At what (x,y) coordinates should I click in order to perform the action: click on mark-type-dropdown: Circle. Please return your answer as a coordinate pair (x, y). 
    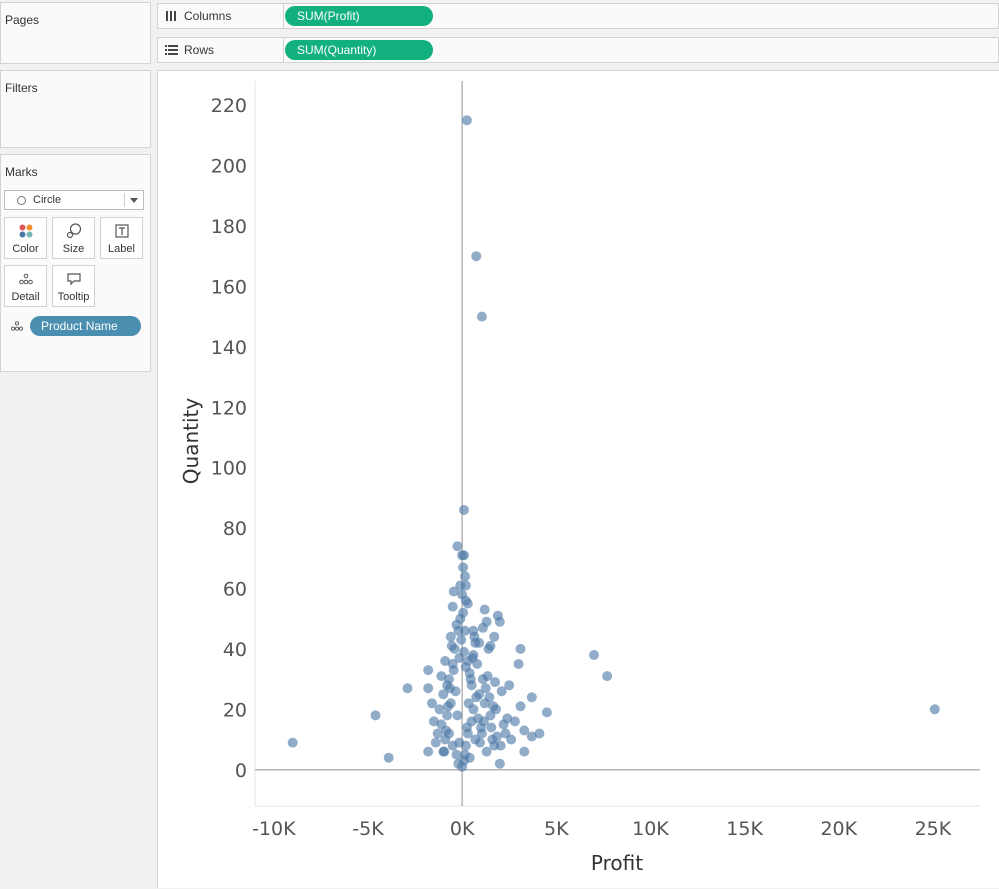
    Looking at the image, I should click on (74, 200).